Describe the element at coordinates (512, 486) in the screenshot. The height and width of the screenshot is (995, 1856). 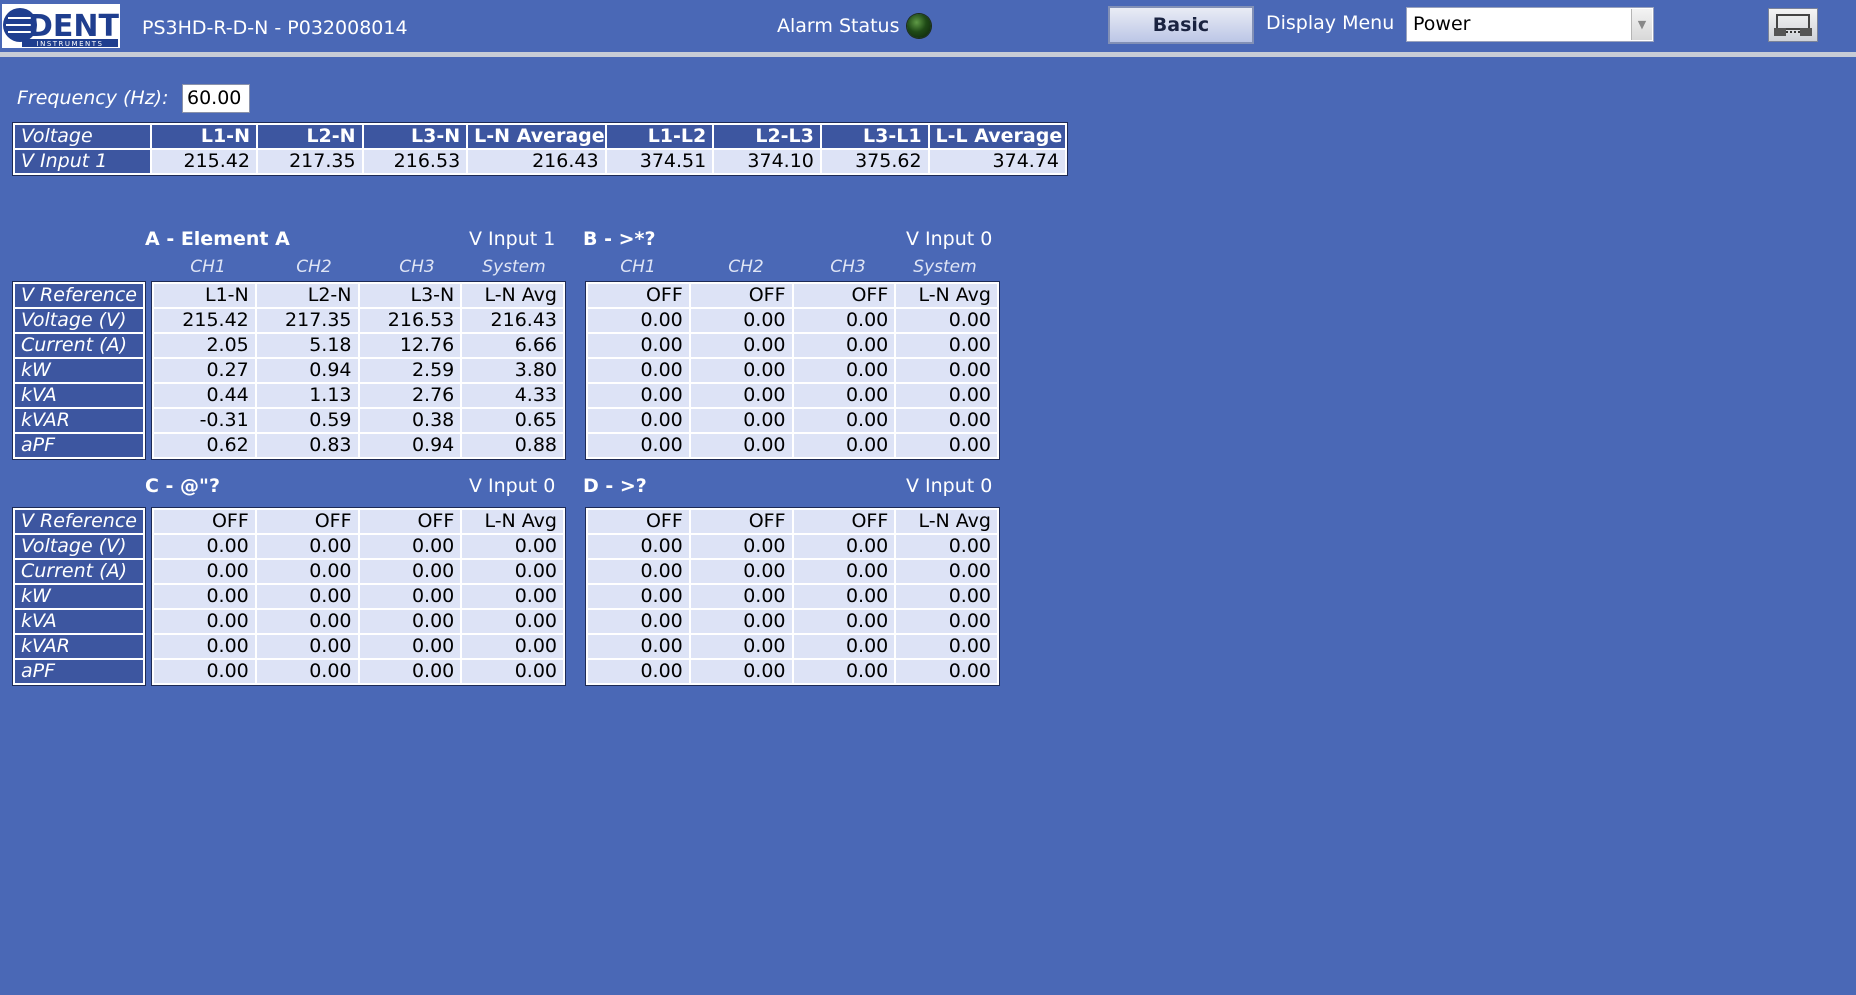
I see `element-c-vinput: V Input 0` at that location.